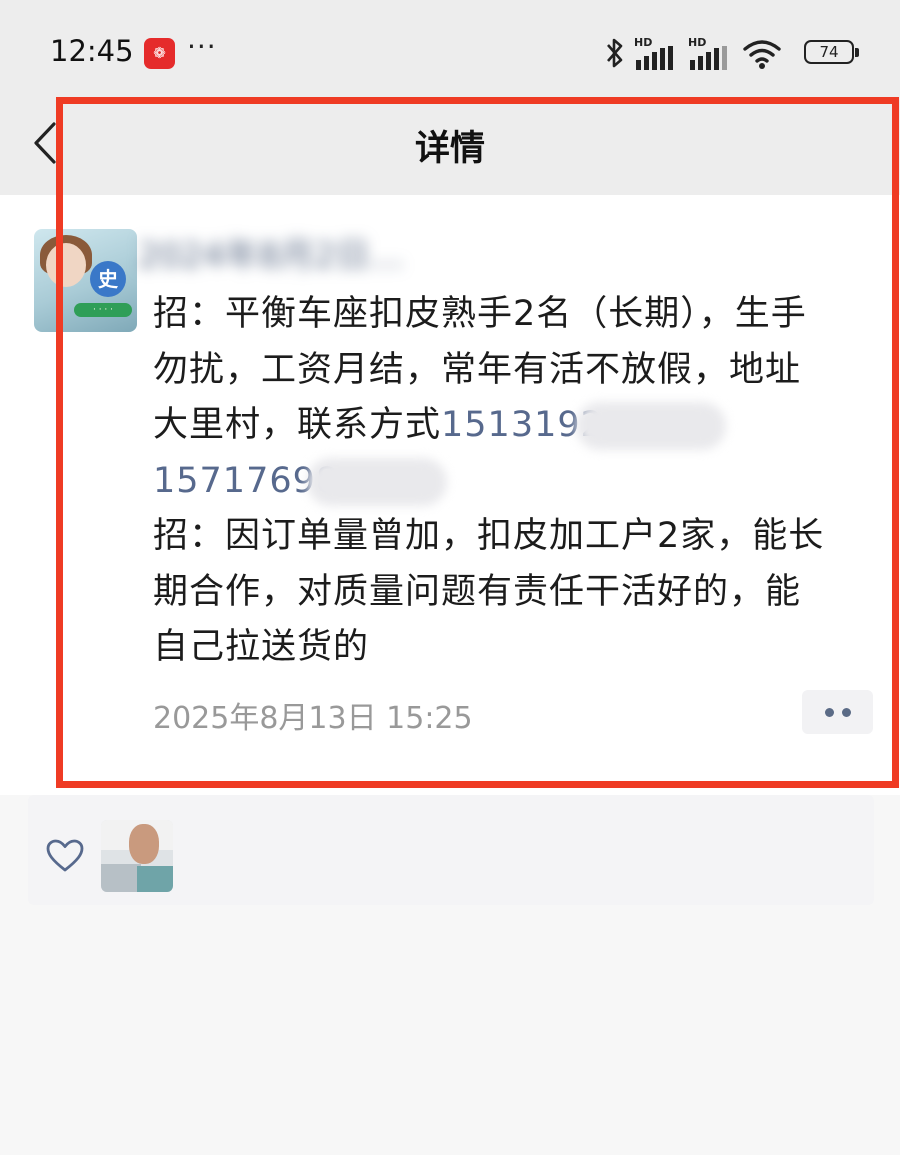 This screenshot has height=1155, width=900. Describe the element at coordinates (137, 856) in the screenshot. I see `liker-avatar` at that location.